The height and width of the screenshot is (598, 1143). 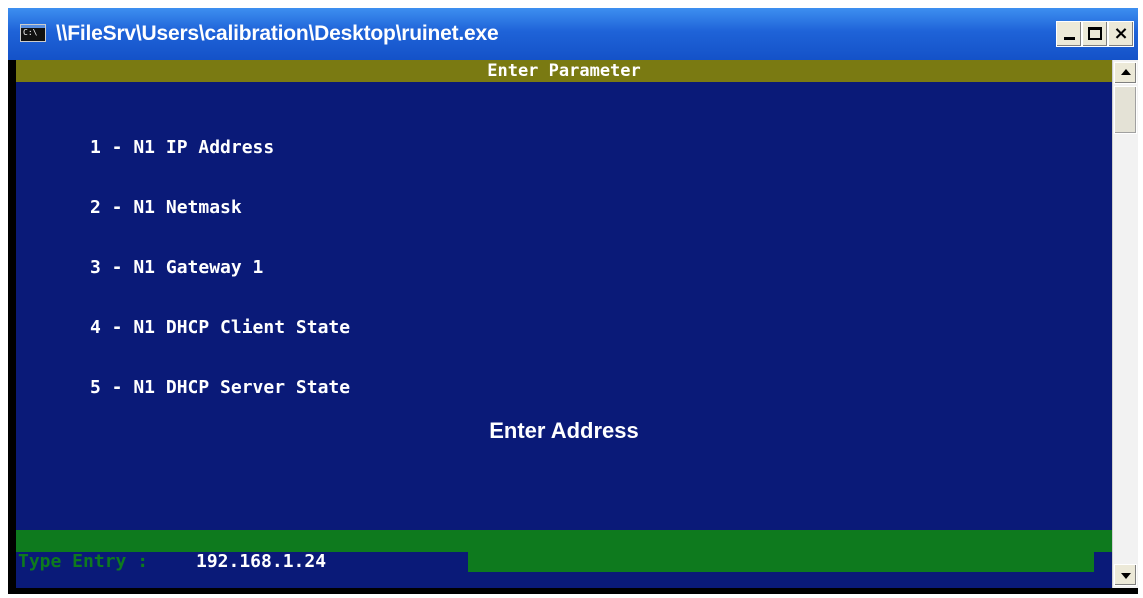 I want to click on close-button: ×, so click(x=1121, y=34).